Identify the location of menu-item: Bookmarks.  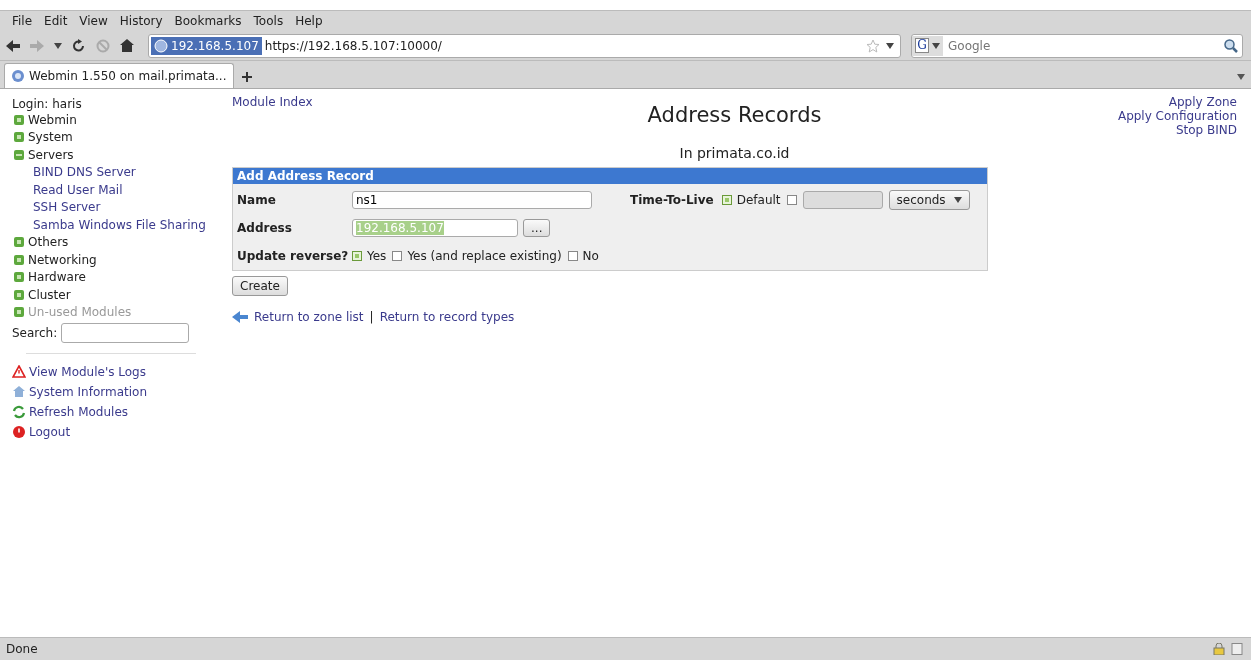
(208, 21).